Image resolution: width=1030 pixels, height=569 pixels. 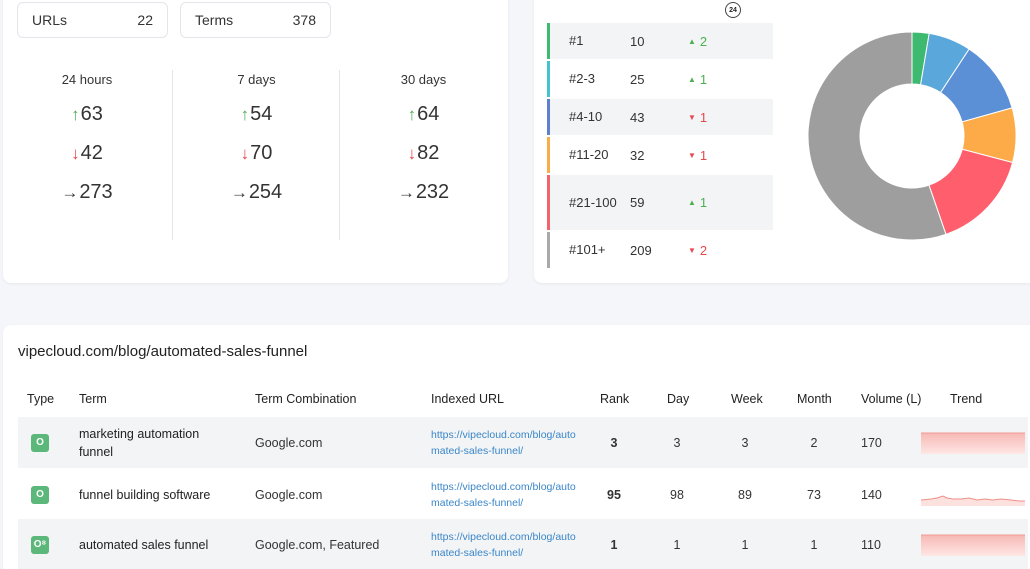 I want to click on rank-count: 10, so click(x=637, y=41).